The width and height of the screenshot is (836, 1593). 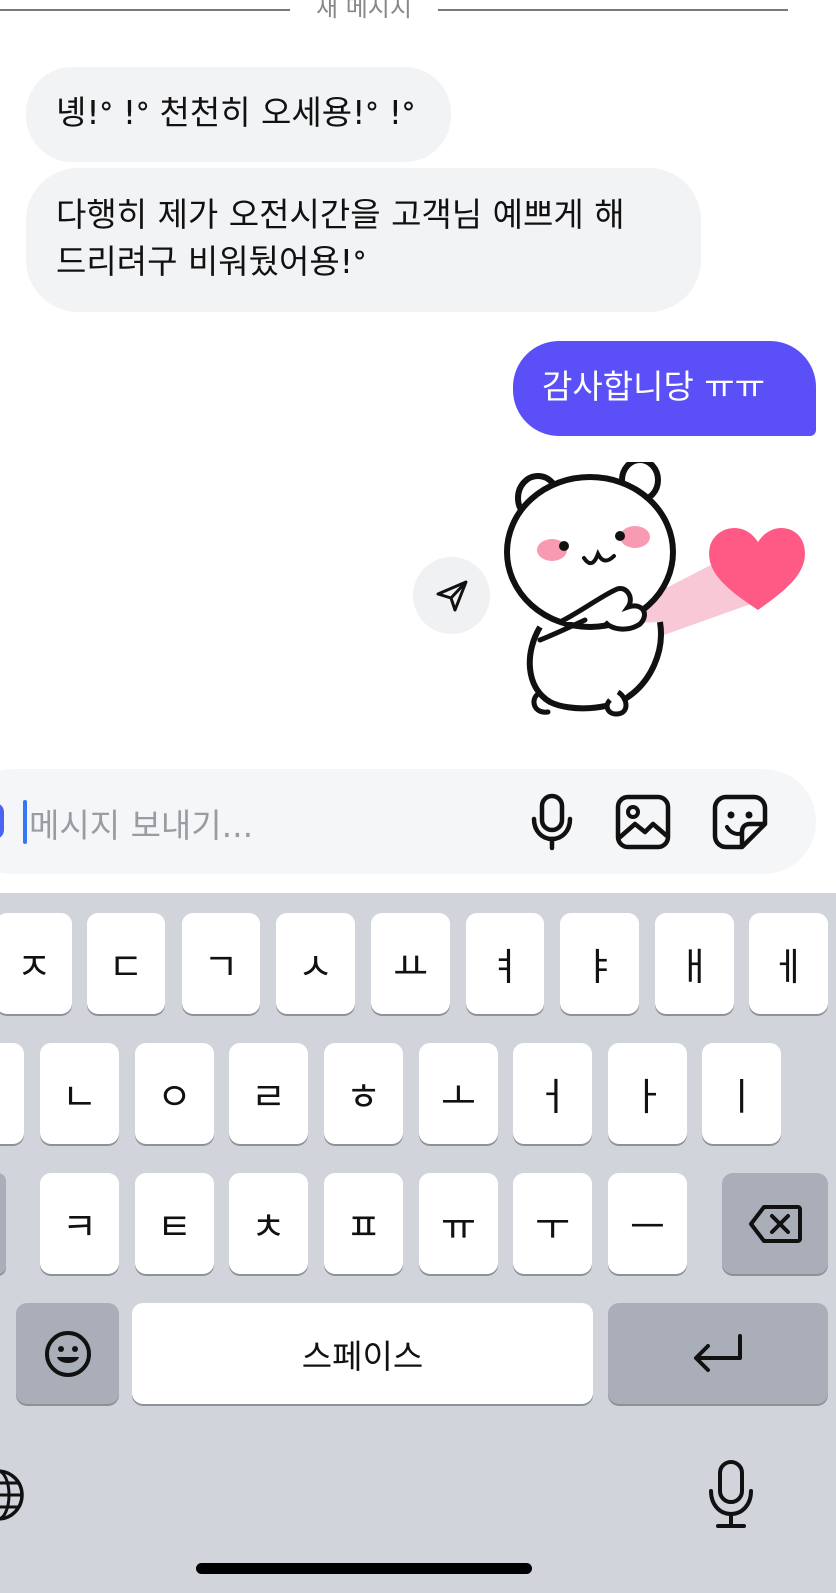 What do you see at coordinates (25, 822) in the screenshot?
I see `text-caret` at bounding box center [25, 822].